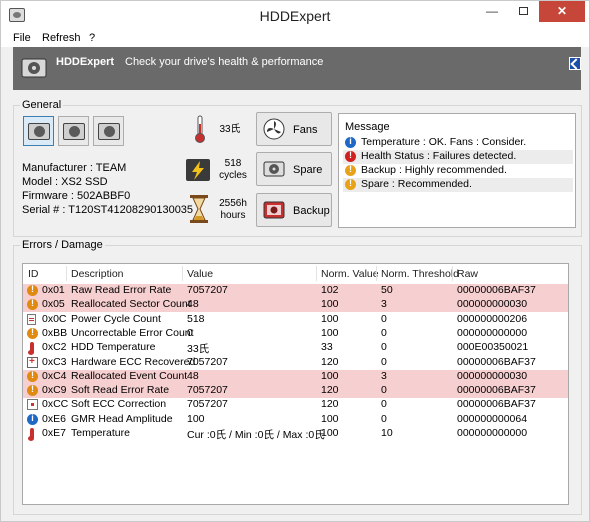 Image resolution: width=590 pixels, height=522 pixels. I want to click on cell-value: Cur :0氏 / Min :0氏 / Max :0氏, so click(256, 435).